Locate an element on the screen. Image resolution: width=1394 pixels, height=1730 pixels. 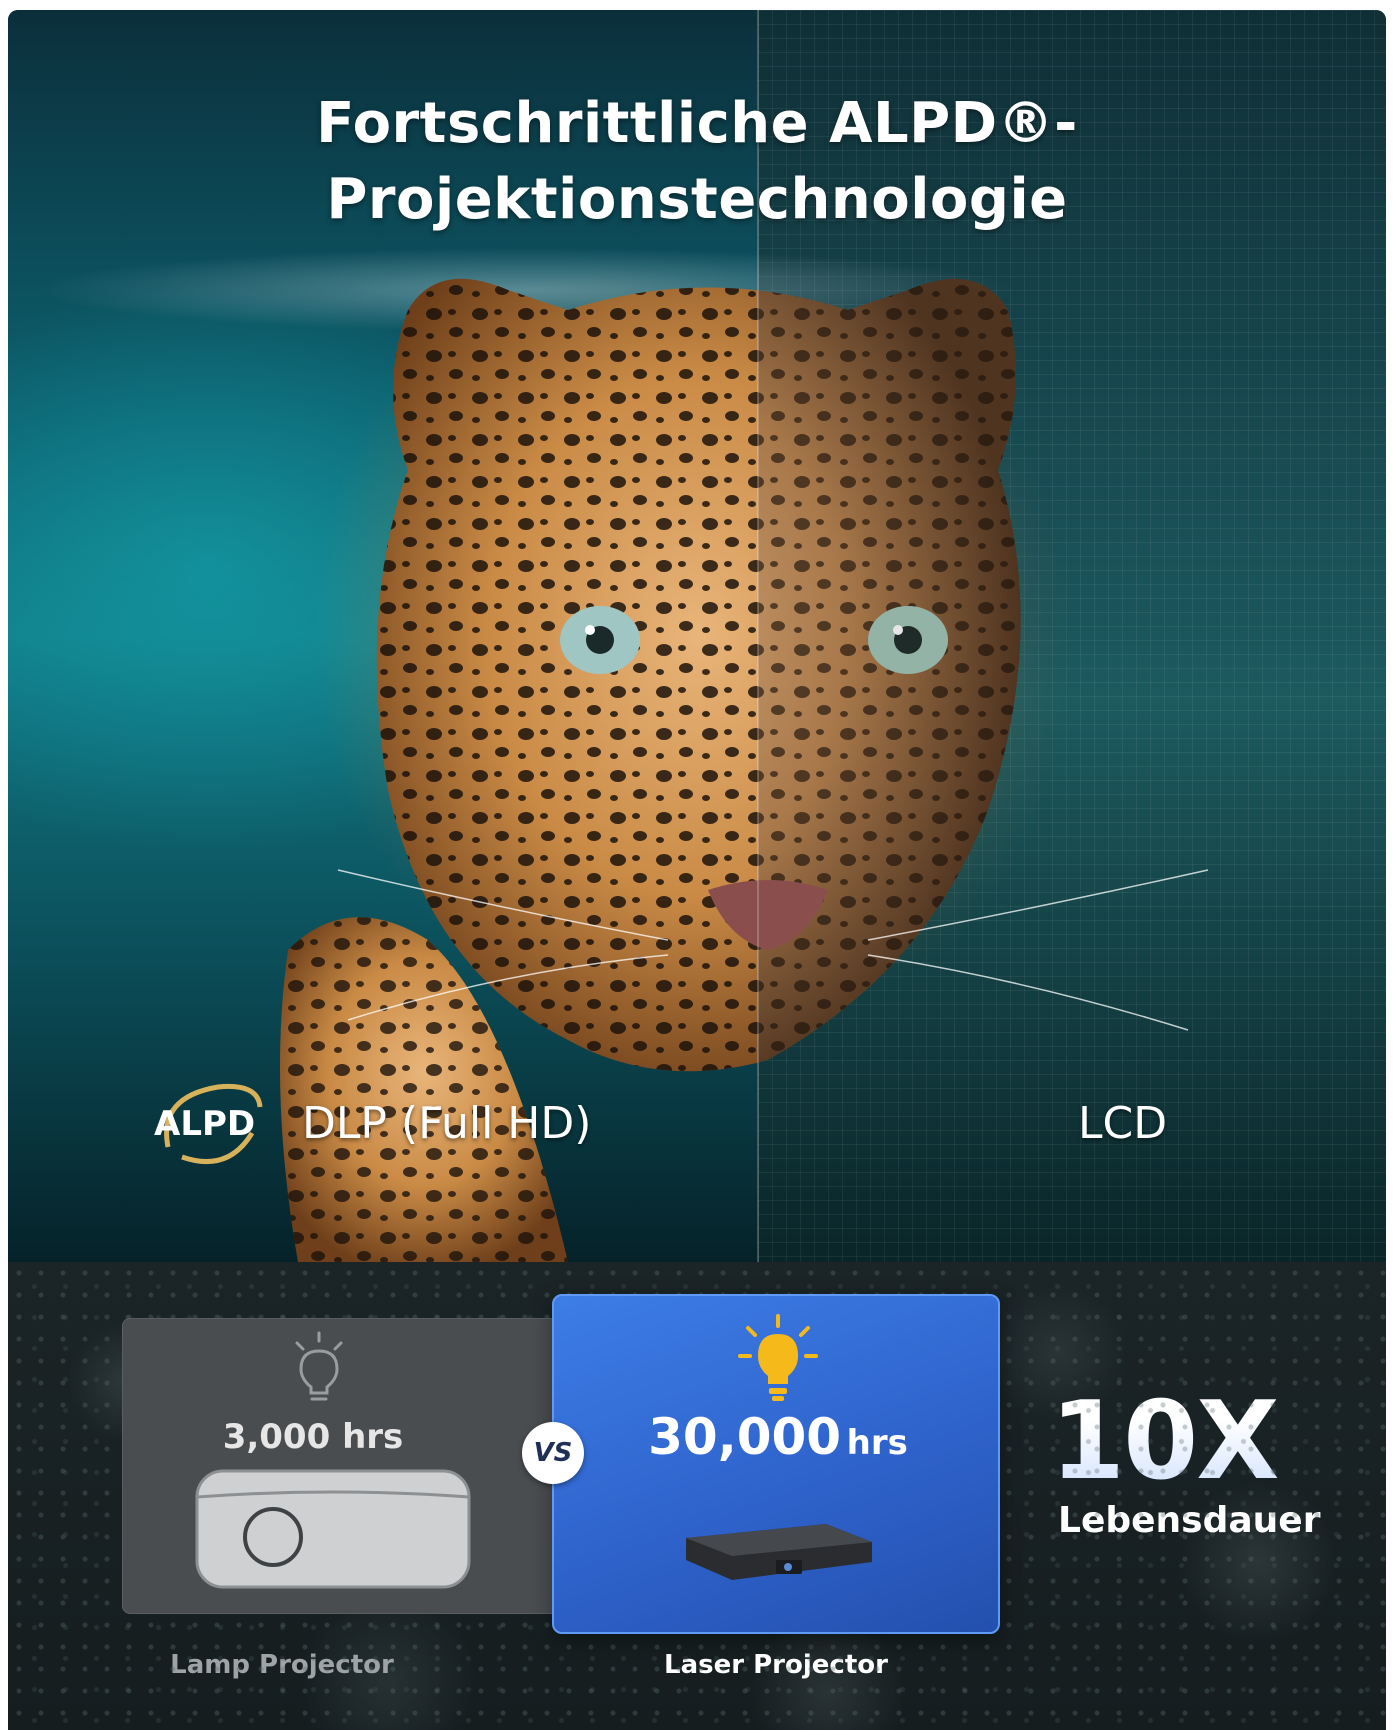
dlp-label: DLP (Full HD) is located at coordinates (447, 1123).